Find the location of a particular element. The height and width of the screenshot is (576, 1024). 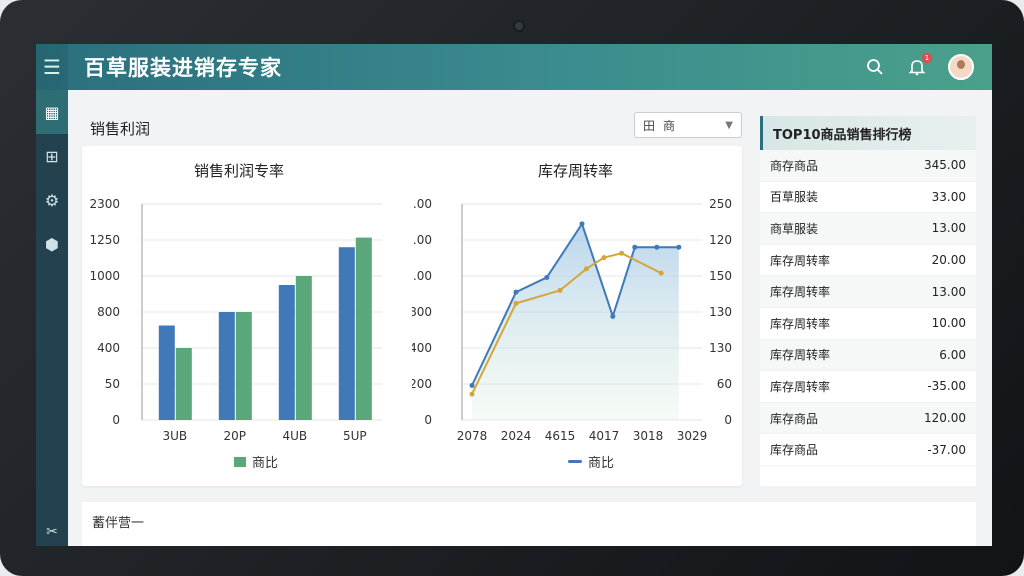

table-row: 库存周转率 10.00 is located at coordinates (868, 324).